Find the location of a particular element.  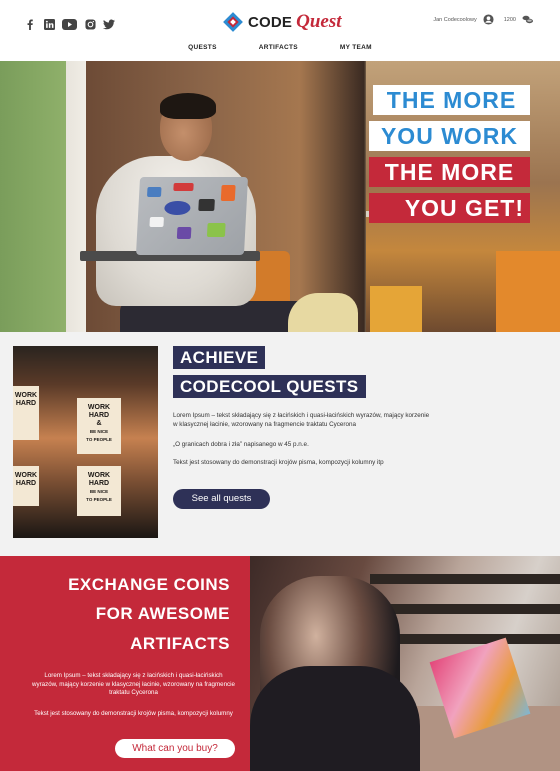

poster-text-left-2: HARD is located at coordinates (26, 403).